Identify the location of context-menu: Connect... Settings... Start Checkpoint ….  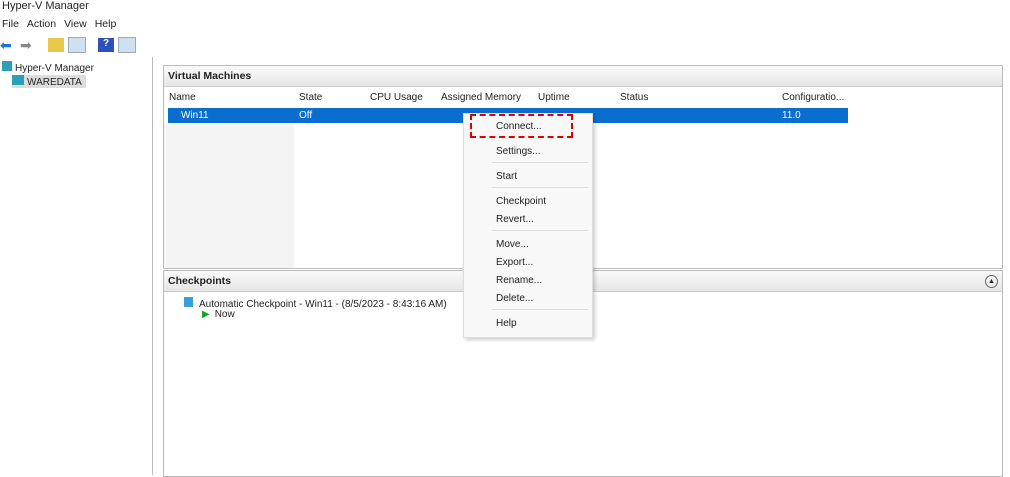
(528, 225).